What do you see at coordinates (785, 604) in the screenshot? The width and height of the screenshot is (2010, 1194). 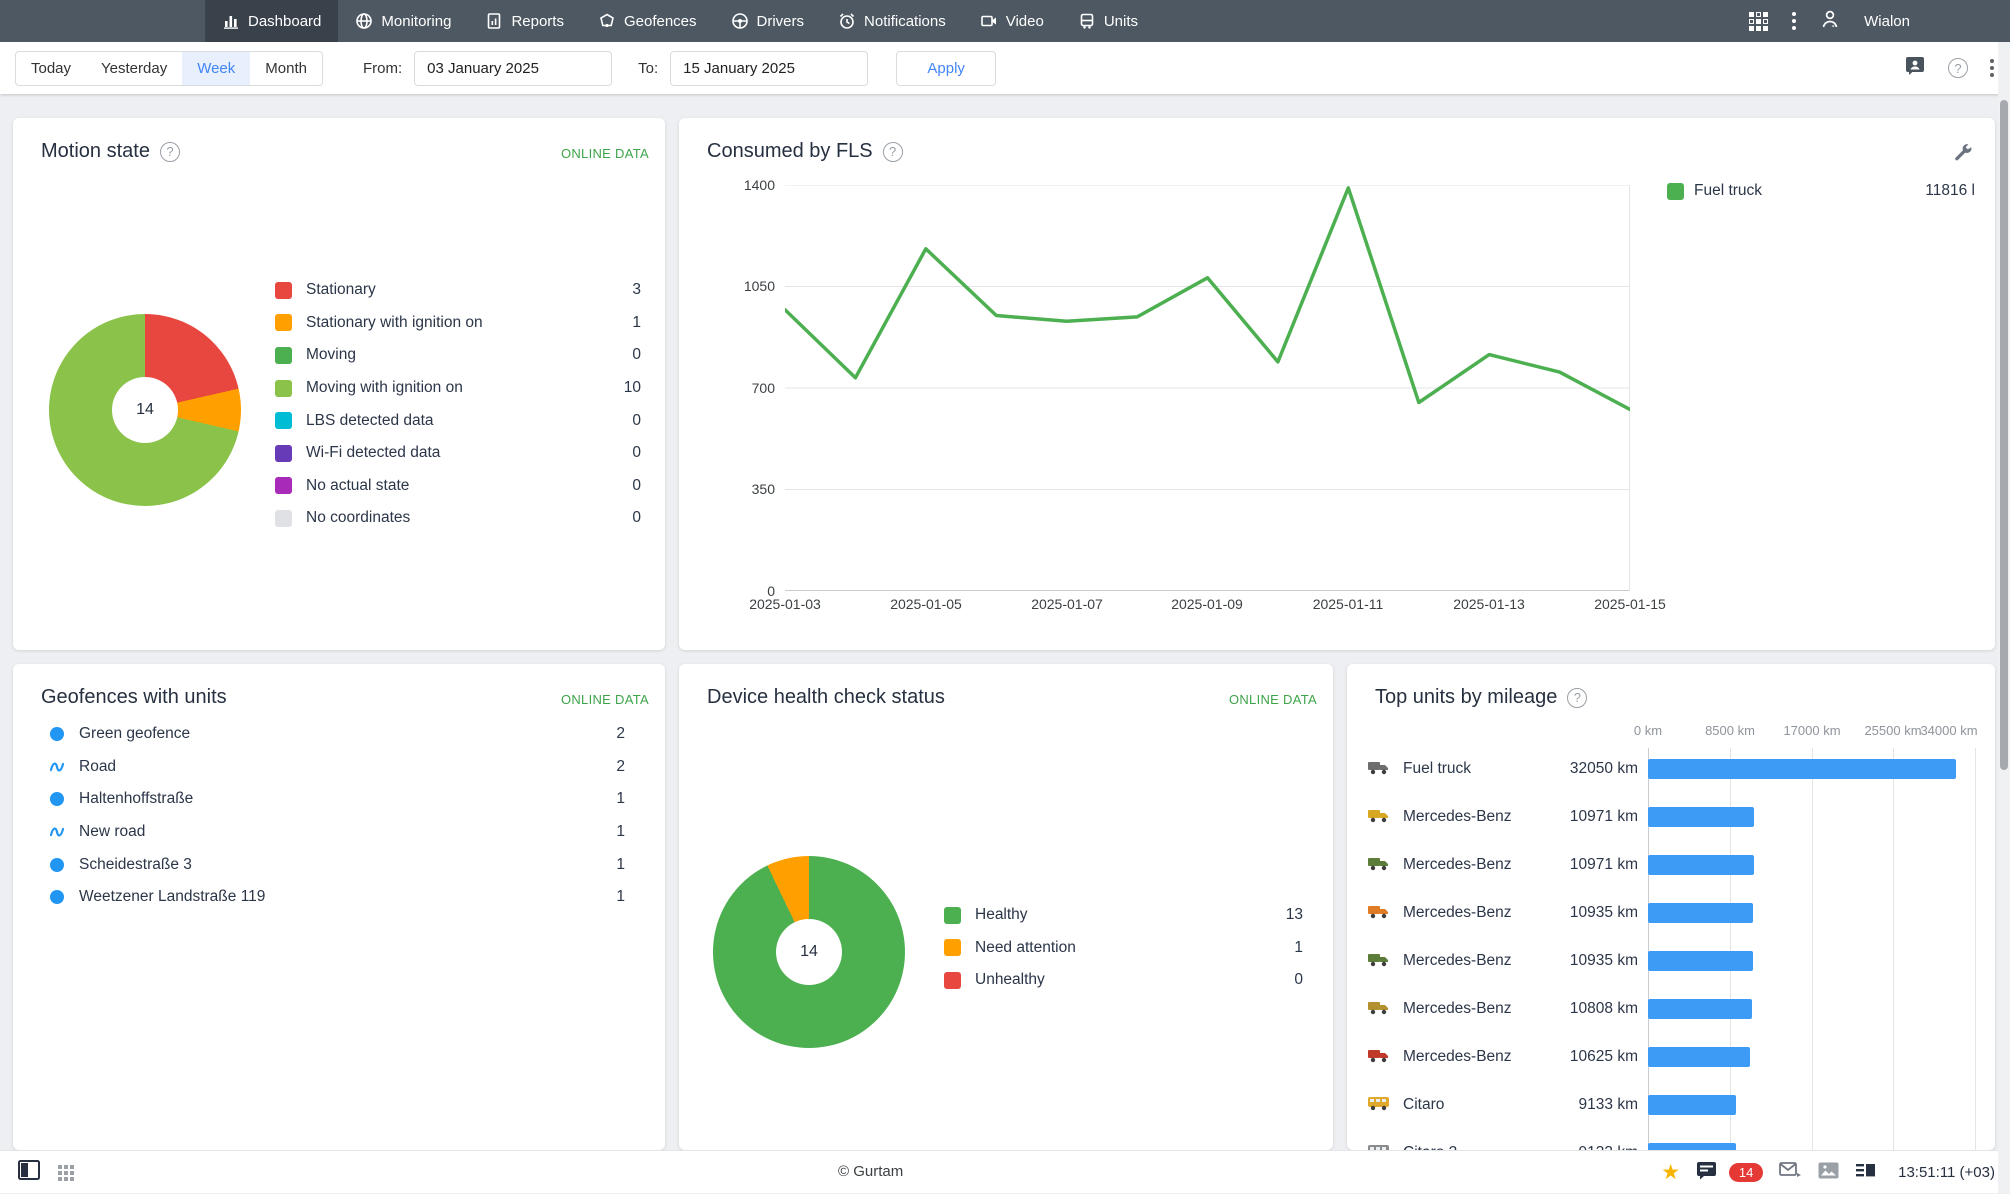 I see `x-tick: 2025-01-03` at bounding box center [785, 604].